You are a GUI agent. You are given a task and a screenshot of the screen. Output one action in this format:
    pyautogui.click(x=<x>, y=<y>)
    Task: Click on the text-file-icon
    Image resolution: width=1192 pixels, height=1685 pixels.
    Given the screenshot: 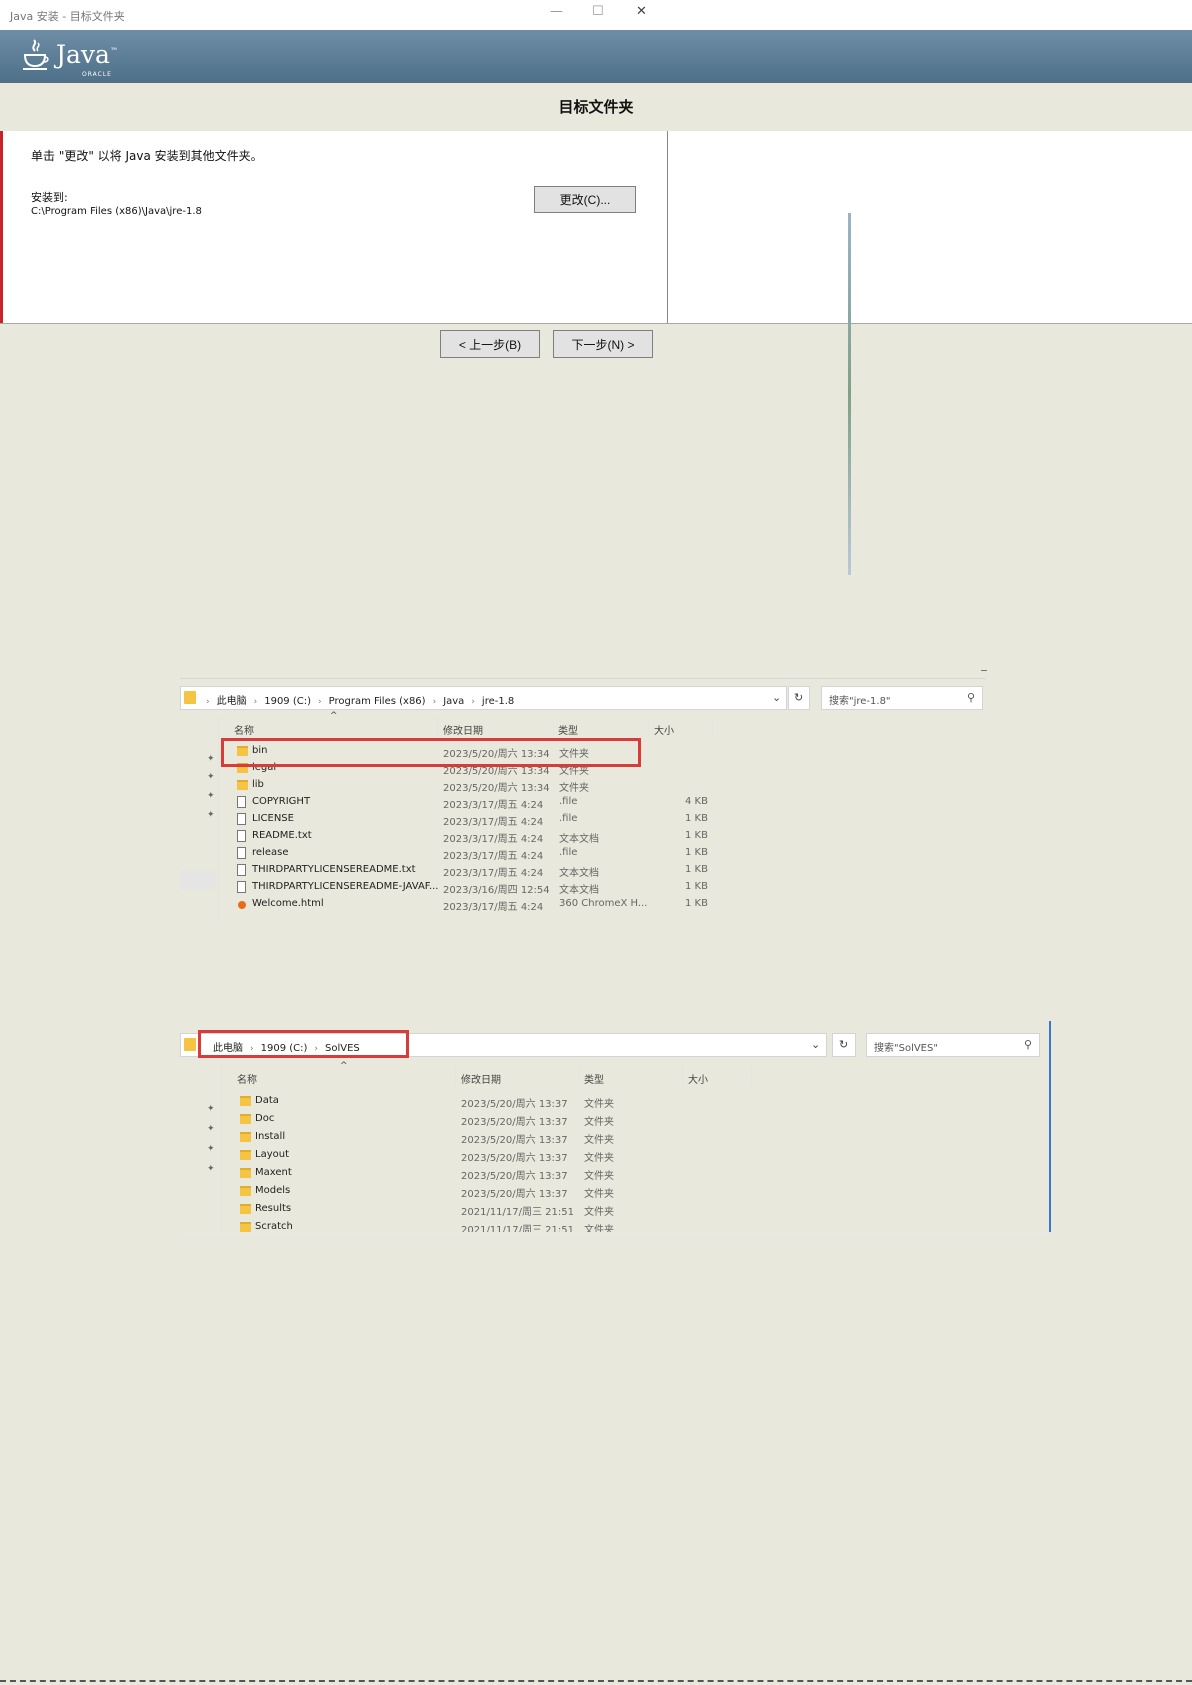 What is the action you would take?
    pyautogui.click(x=241, y=870)
    